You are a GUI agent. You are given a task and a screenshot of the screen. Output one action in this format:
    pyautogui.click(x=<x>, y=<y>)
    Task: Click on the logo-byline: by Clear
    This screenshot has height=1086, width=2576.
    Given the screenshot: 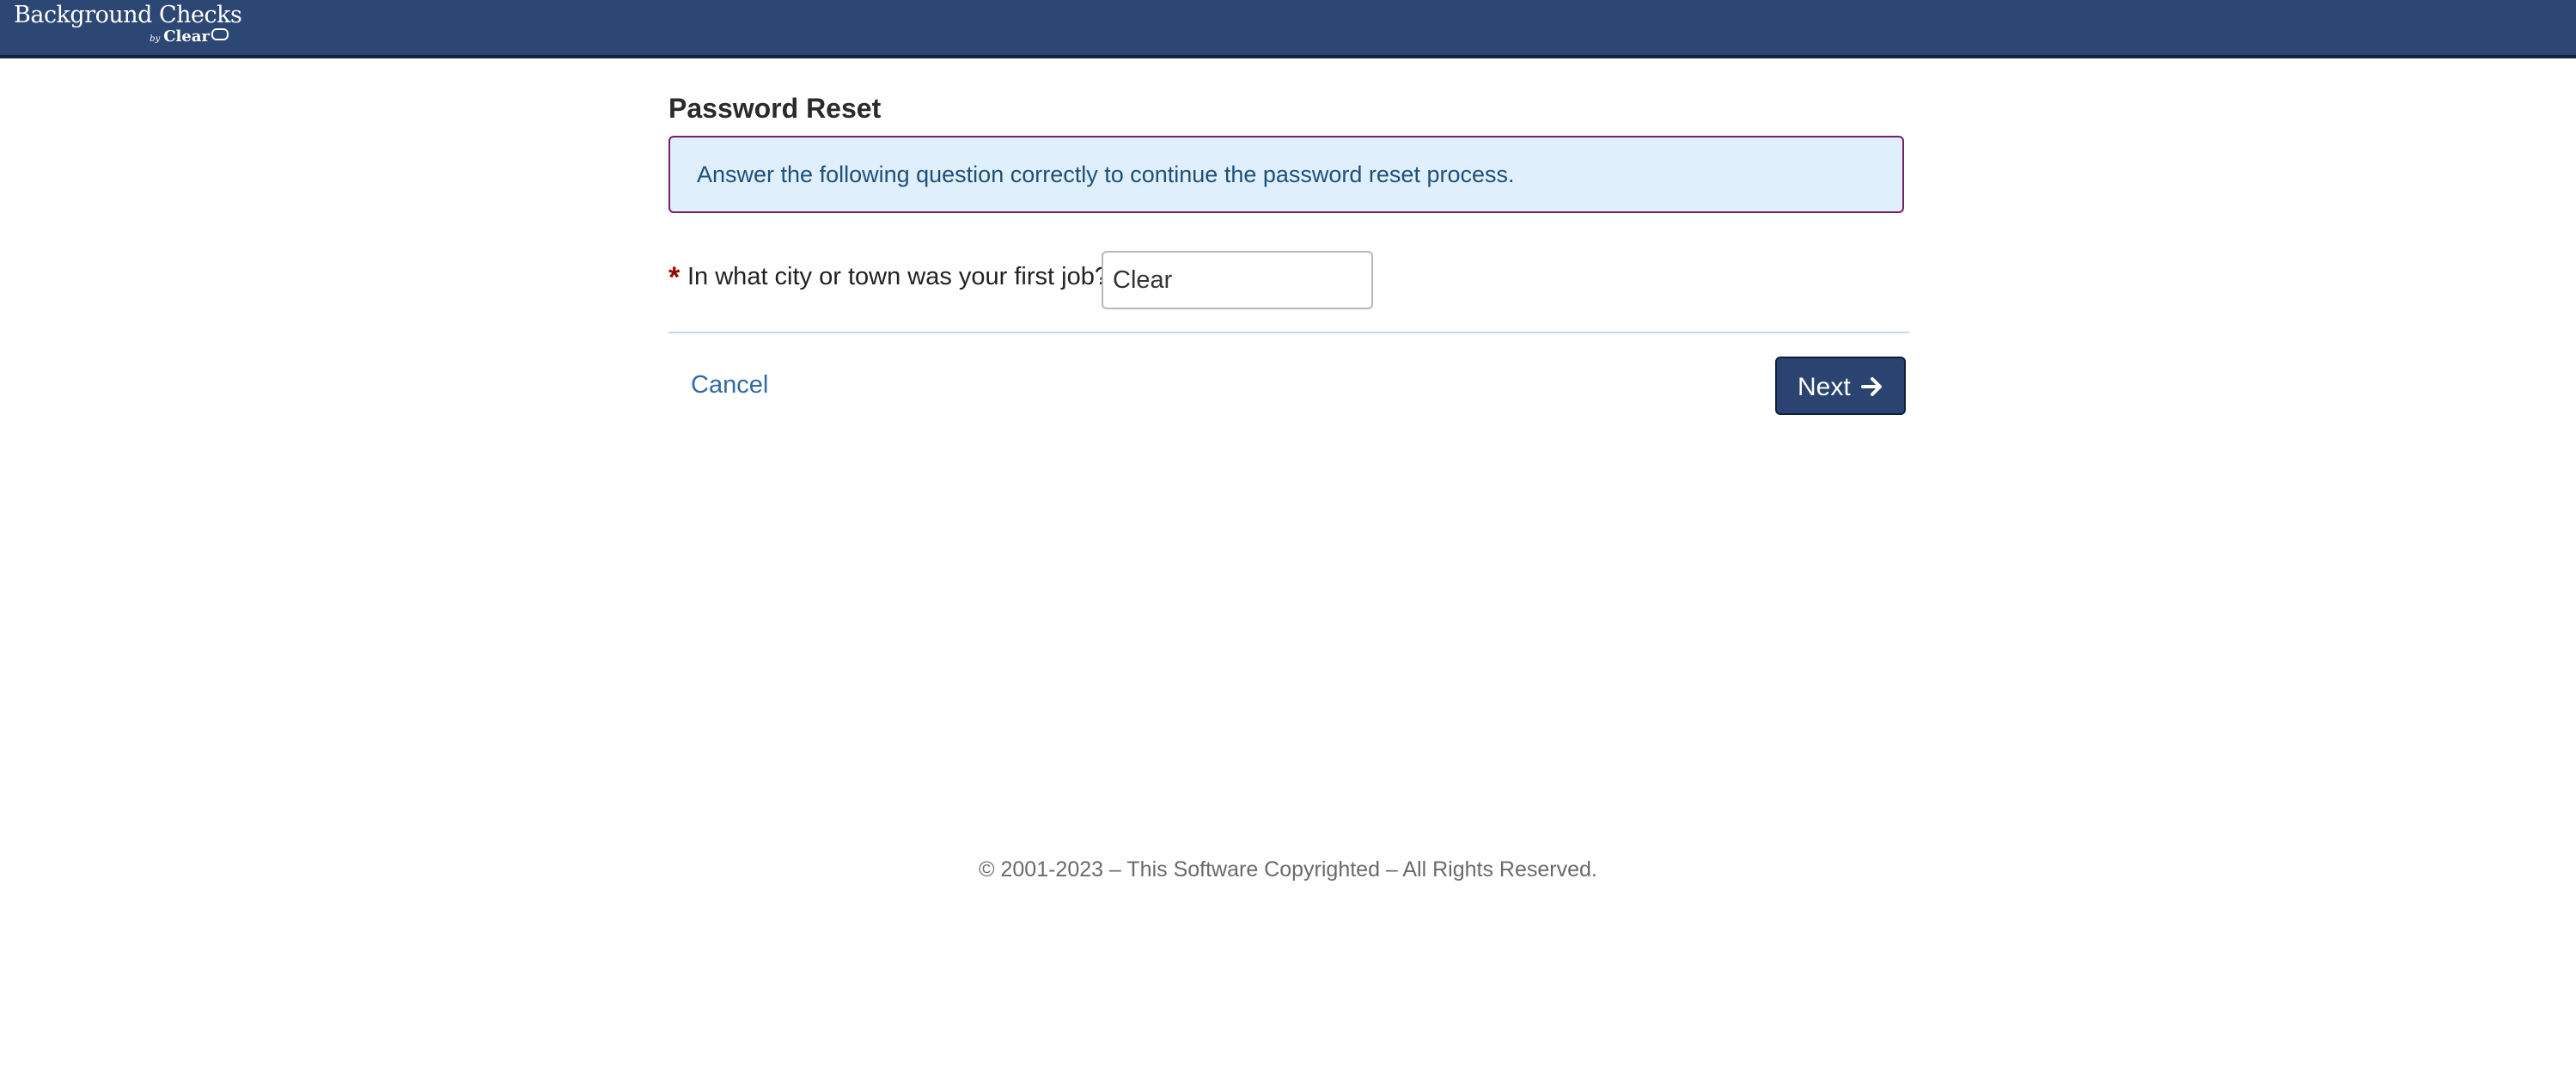 What is the action you would take?
    pyautogui.click(x=189, y=36)
    